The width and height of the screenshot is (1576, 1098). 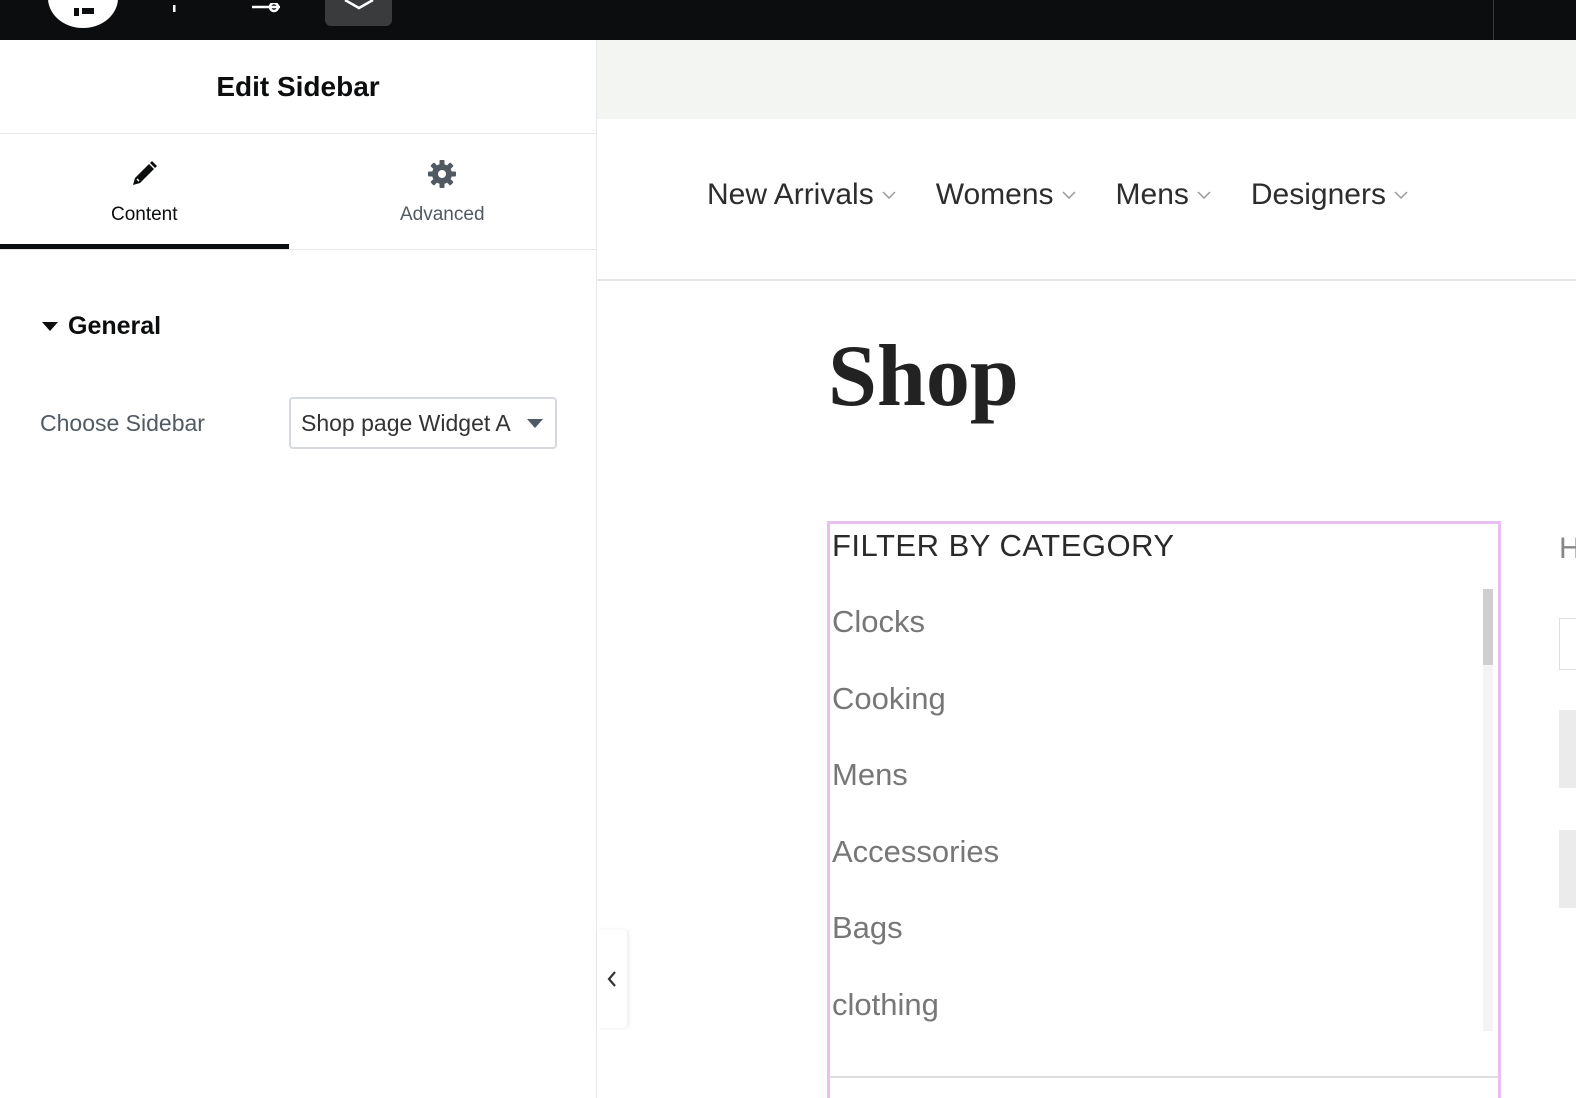 I want to click on nav-item-designers: Designers, so click(x=1329, y=195).